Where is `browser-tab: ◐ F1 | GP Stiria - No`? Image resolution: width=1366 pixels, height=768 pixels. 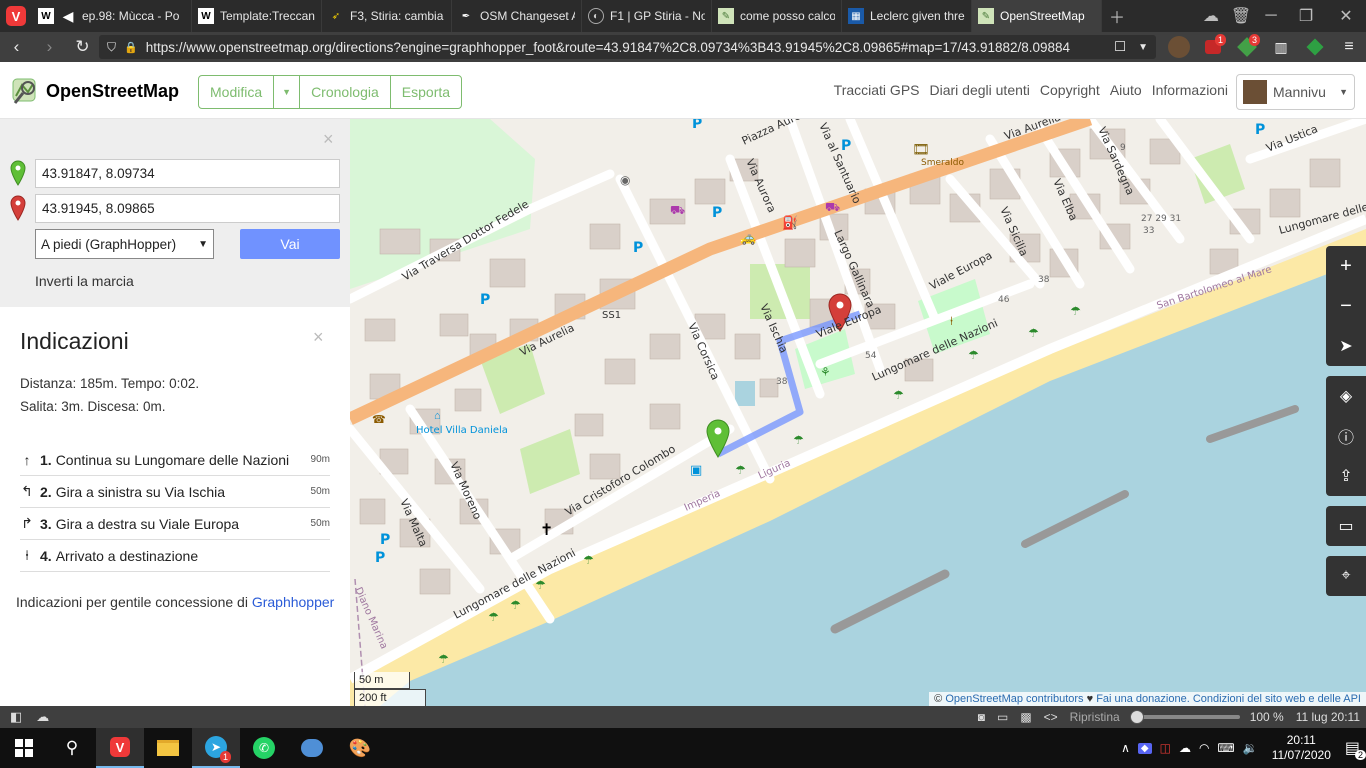
browser-tab: ◐ F1 | GP Stiria - No is located at coordinates (647, 16).